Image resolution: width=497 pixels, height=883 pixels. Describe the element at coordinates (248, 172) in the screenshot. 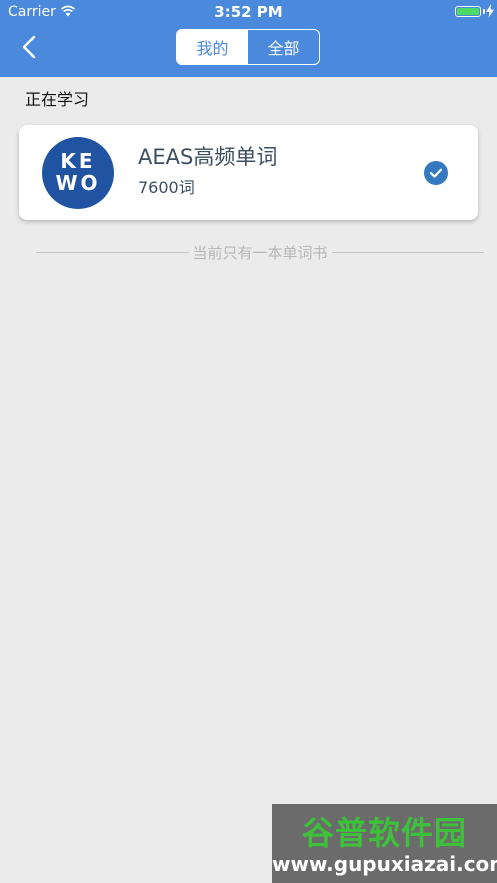

I see `book-card: KE WO AEAS高频单词 7600词` at that location.